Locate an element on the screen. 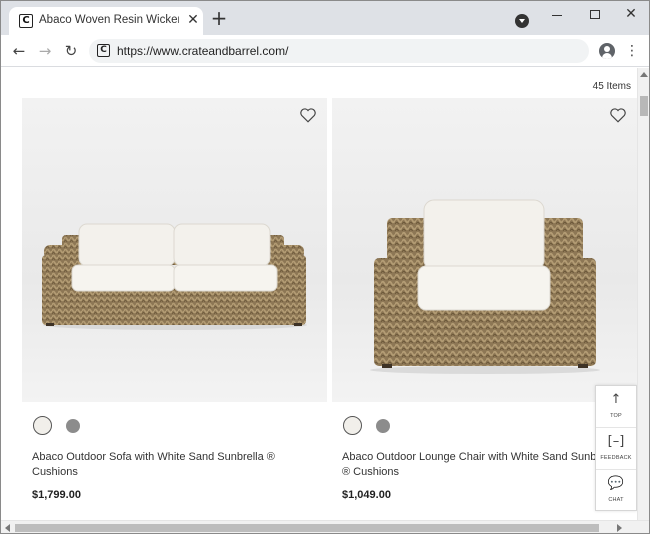  minimize-icon is located at coordinates (557, 15).